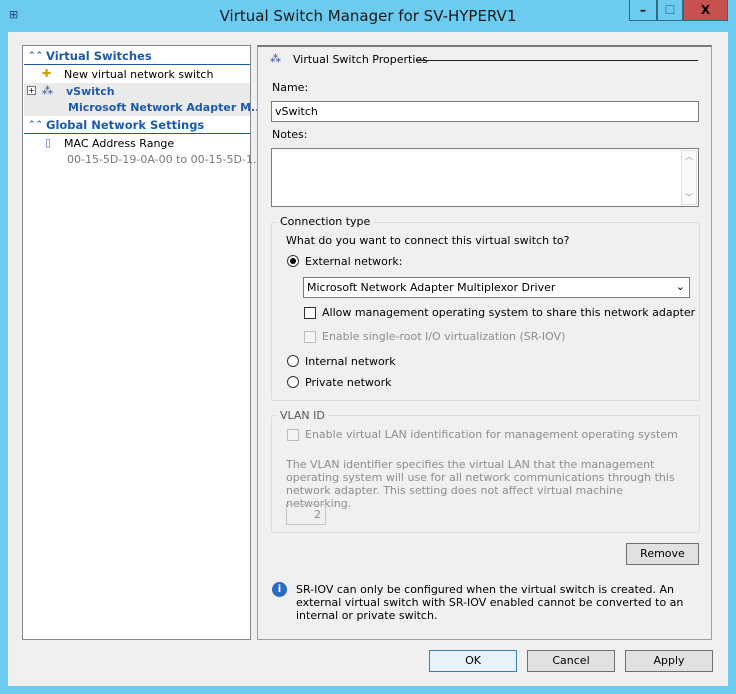 The width and height of the screenshot is (736, 694). I want to click on vlan-enable-checkbox, so click(293, 435).